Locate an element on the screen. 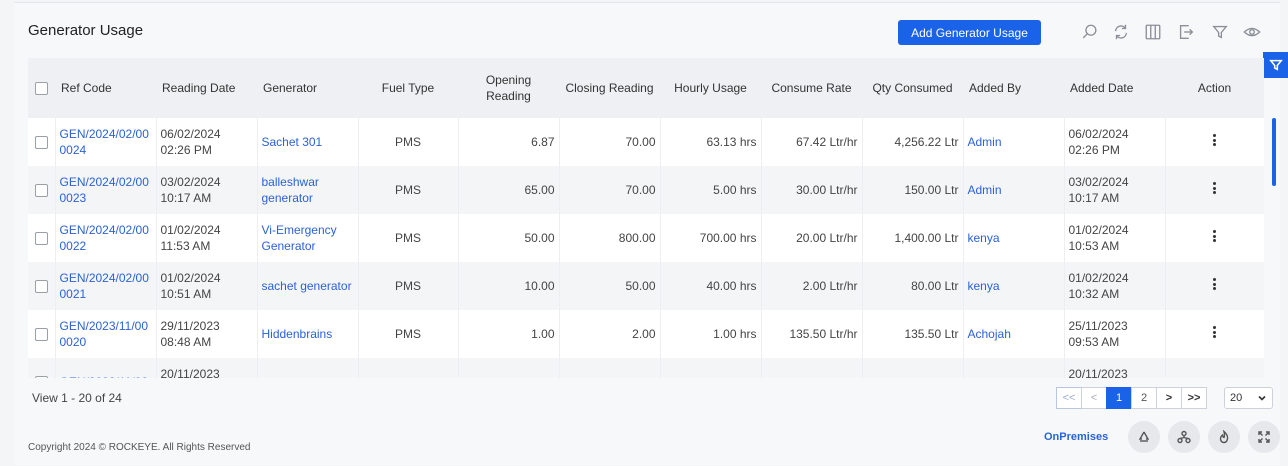  header-closing-reading: Closing Reading is located at coordinates (609, 88).